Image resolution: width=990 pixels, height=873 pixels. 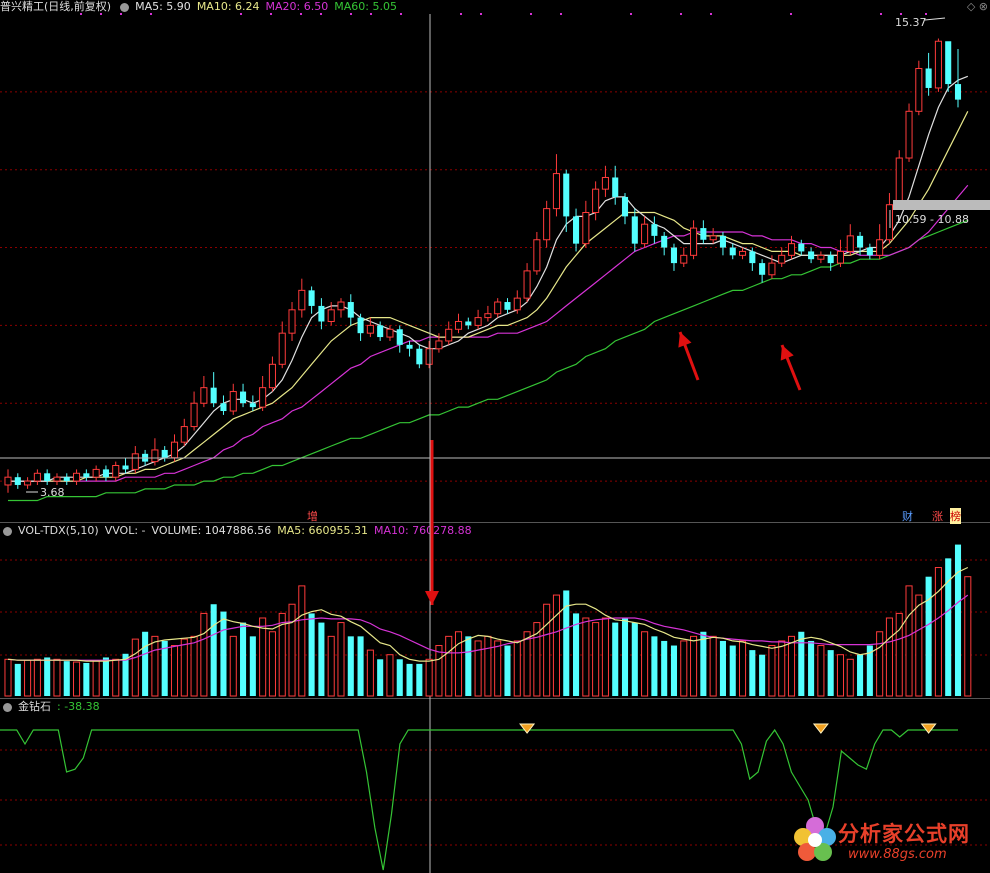 I want to click on event-tag: 财, so click(x=907, y=516).